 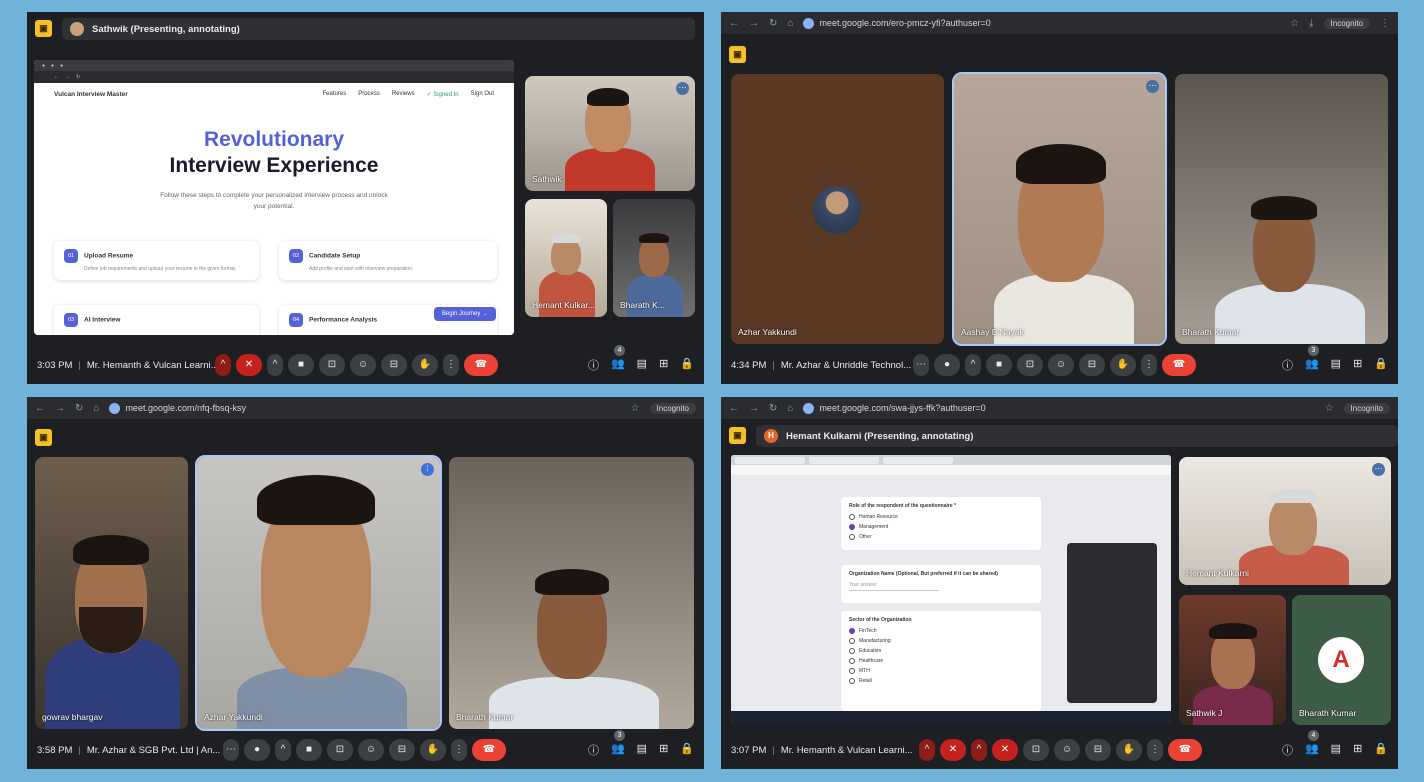 What do you see at coordinates (941, 651) in the screenshot?
I see `radio-option: Education` at bounding box center [941, 651].